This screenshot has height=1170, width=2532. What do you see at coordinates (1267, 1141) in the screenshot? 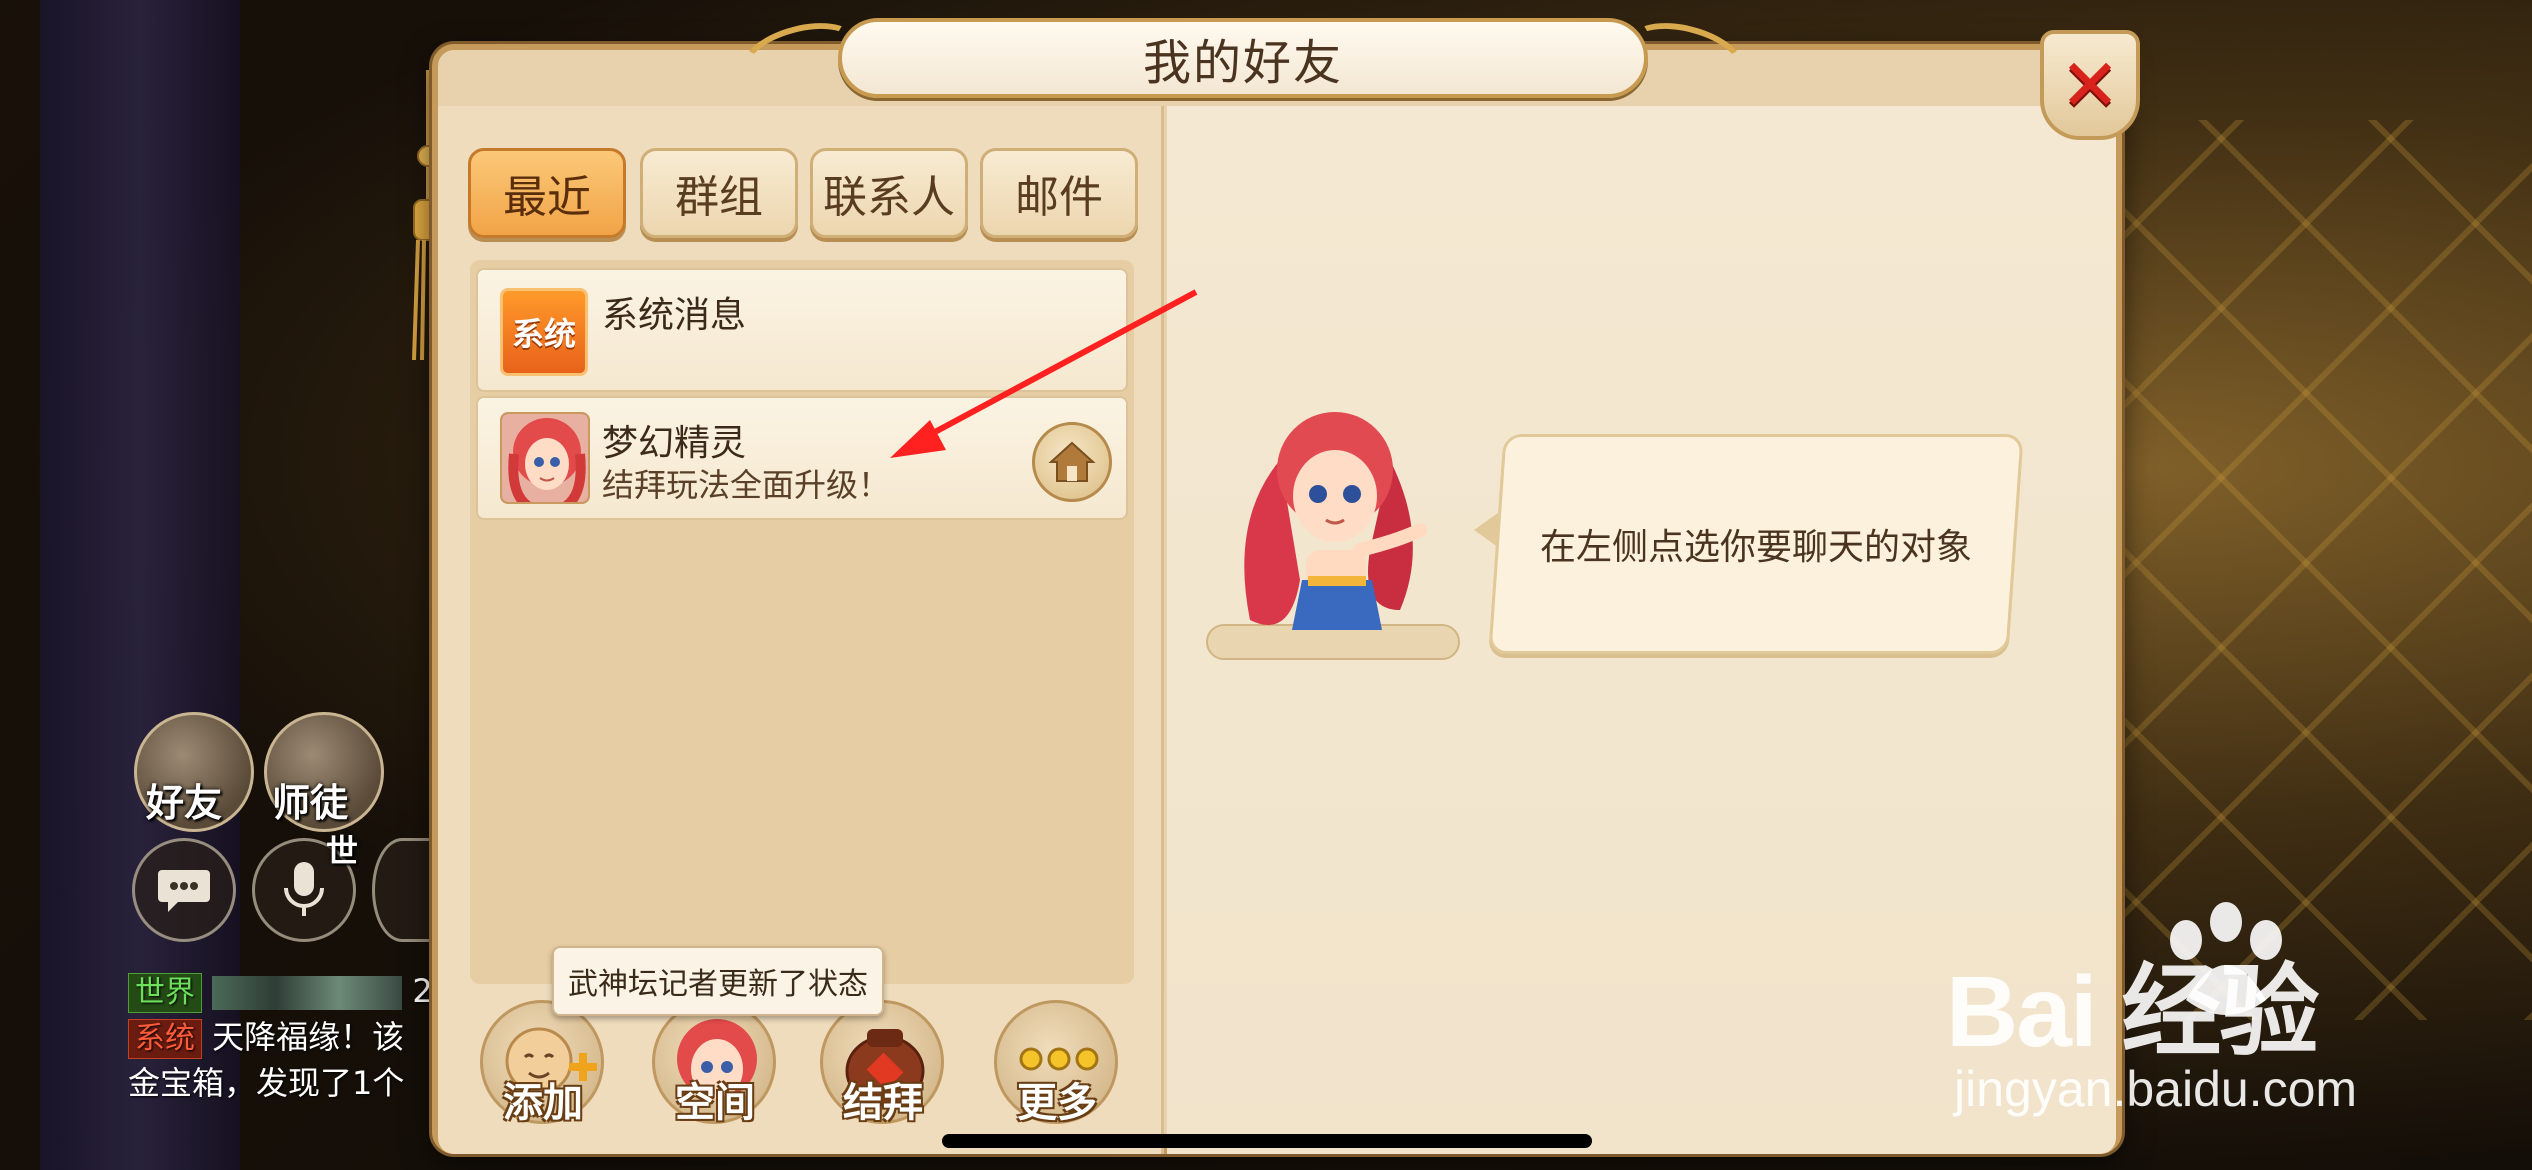
I see `home-indicator` at bounding box center [1267, 1141].